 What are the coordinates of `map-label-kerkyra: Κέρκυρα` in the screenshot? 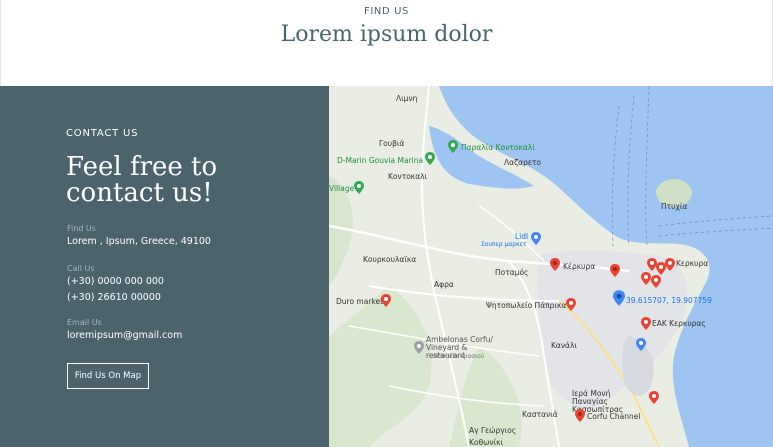 It's located at (579, 266).